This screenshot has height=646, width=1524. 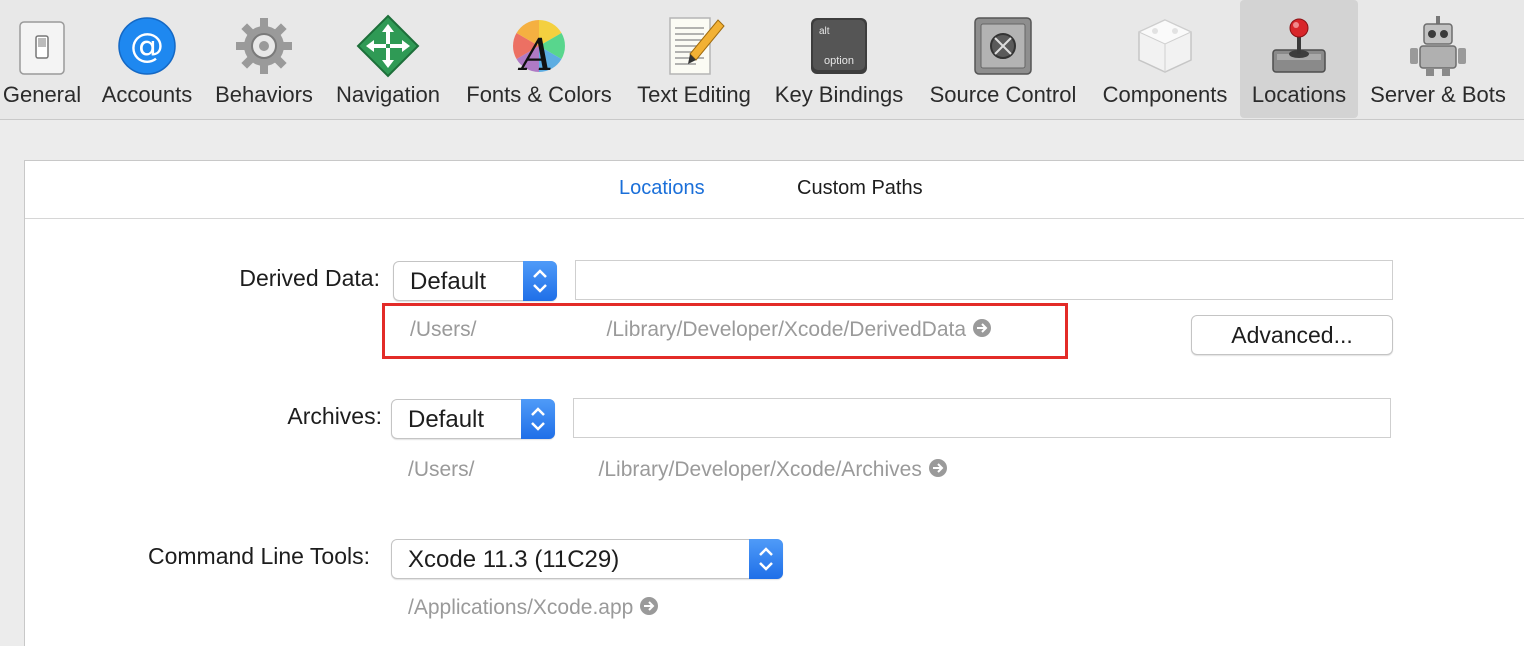 What do you see at coordinates (264, 46) in the screenshot?
I see `gear-icon` at bounding box center [264, 46].